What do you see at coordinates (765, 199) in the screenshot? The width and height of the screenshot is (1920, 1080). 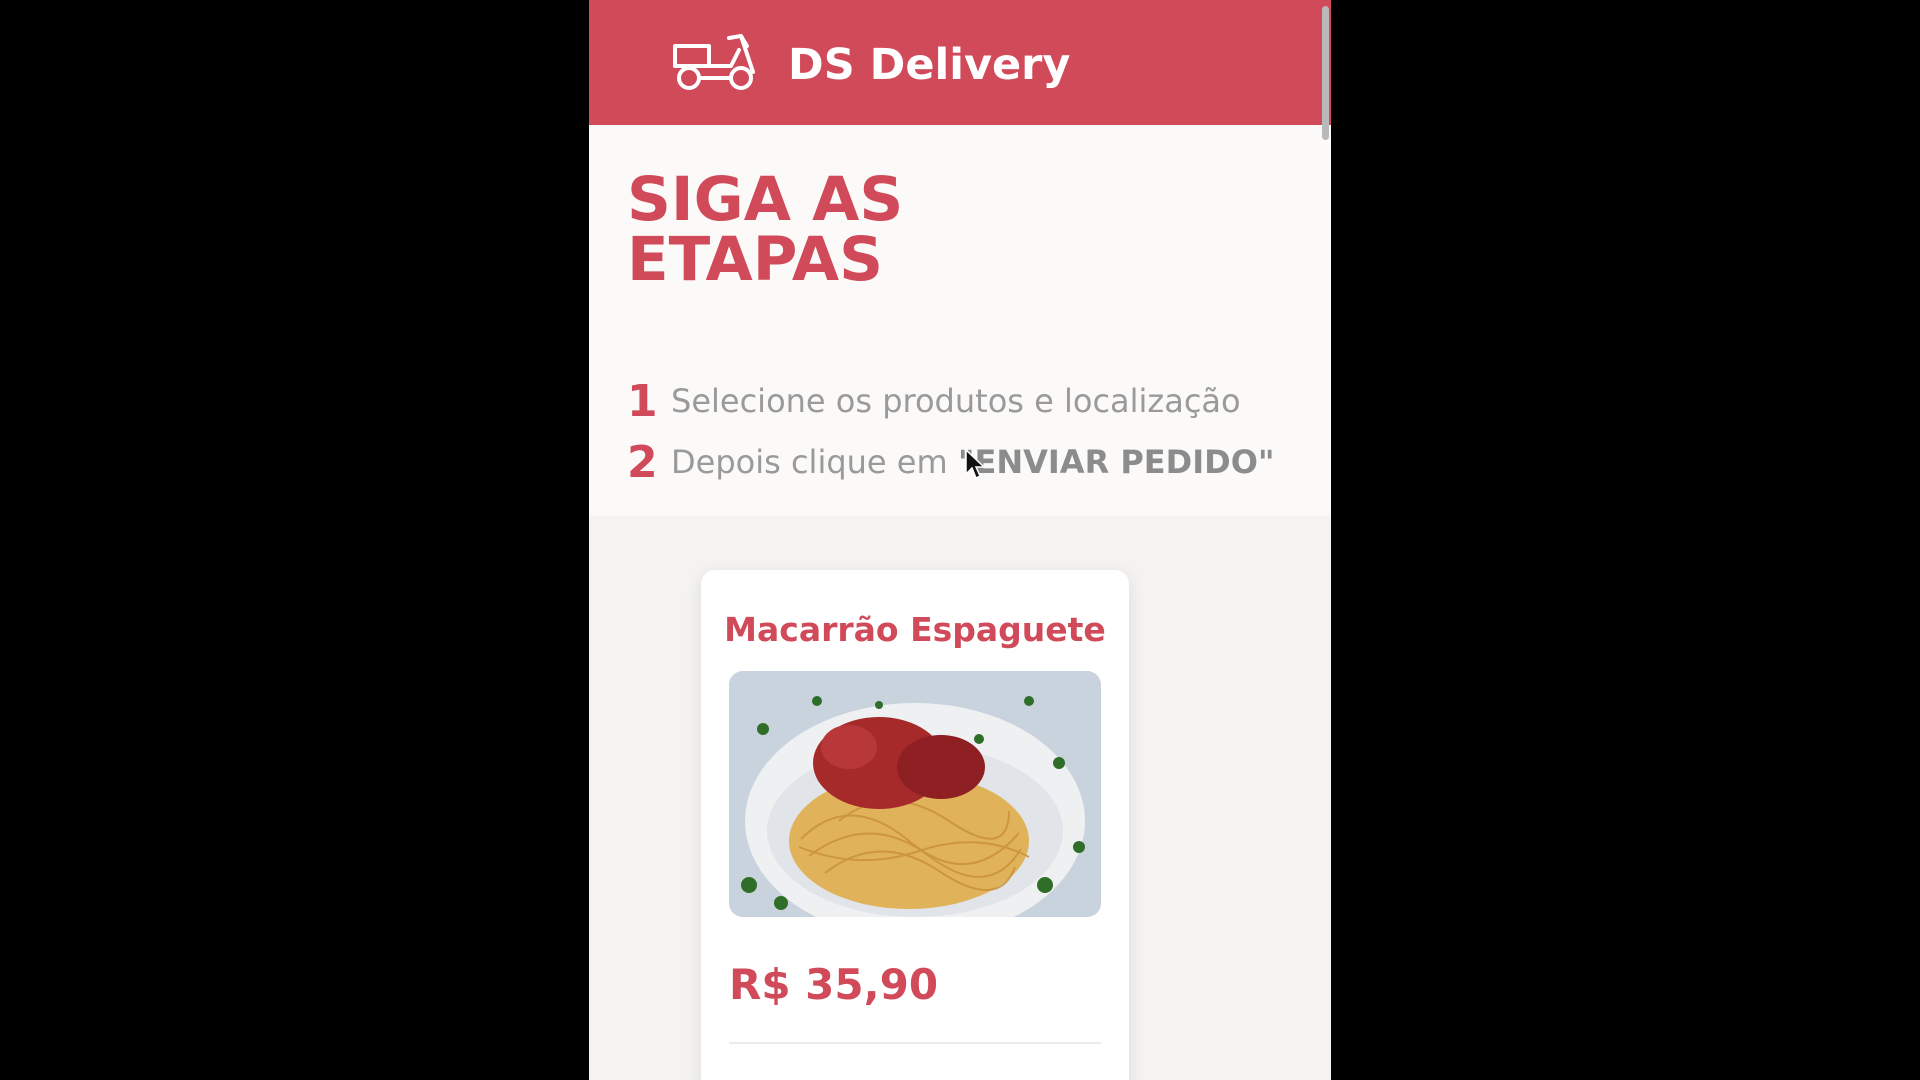 I see `title-line-1: SIGA AS` at bounding box center [765, 199].